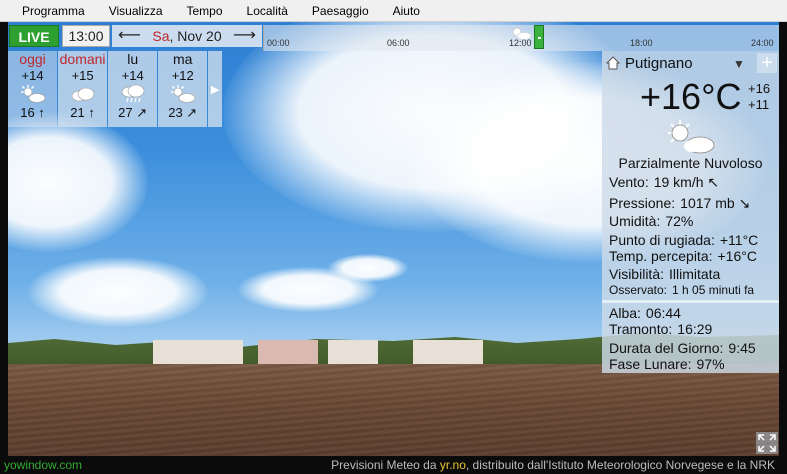 This screenshot has width=787, height=474. Describe the element at coordinates (132, 93) in the screenshot. I see `rain-cloud-icon` at that location.